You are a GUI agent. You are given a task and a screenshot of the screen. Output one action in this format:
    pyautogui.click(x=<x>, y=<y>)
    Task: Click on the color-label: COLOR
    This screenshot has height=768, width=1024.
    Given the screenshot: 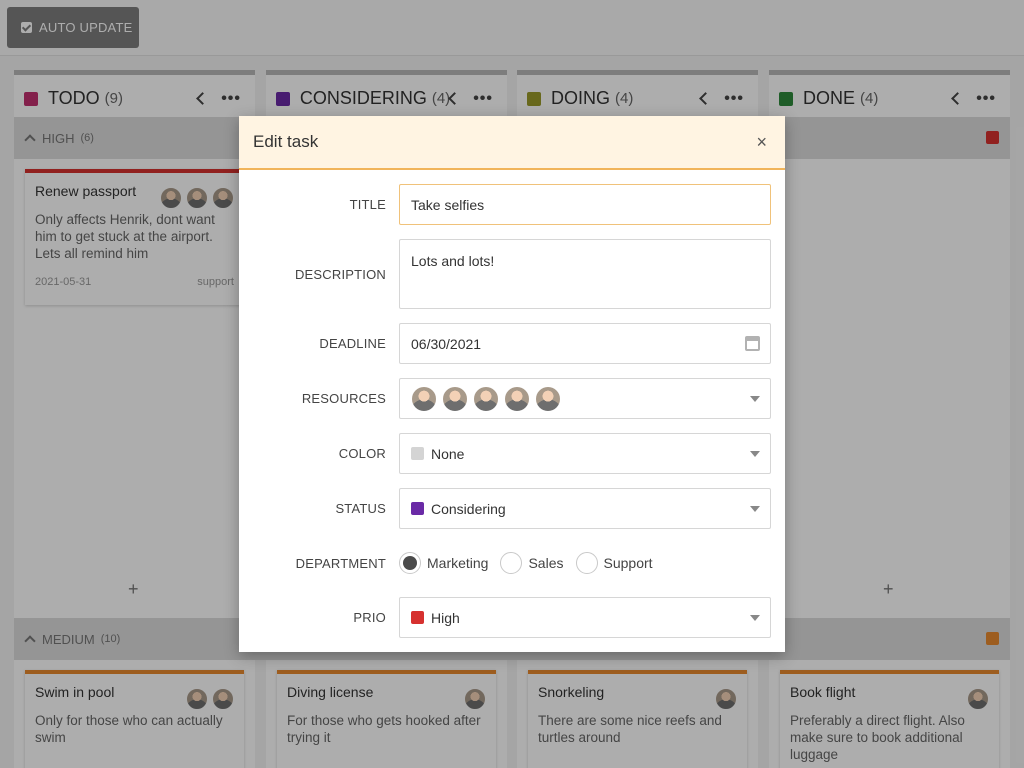 What is the action you would take?
    pyautogui.click(x=362, y=453)
    